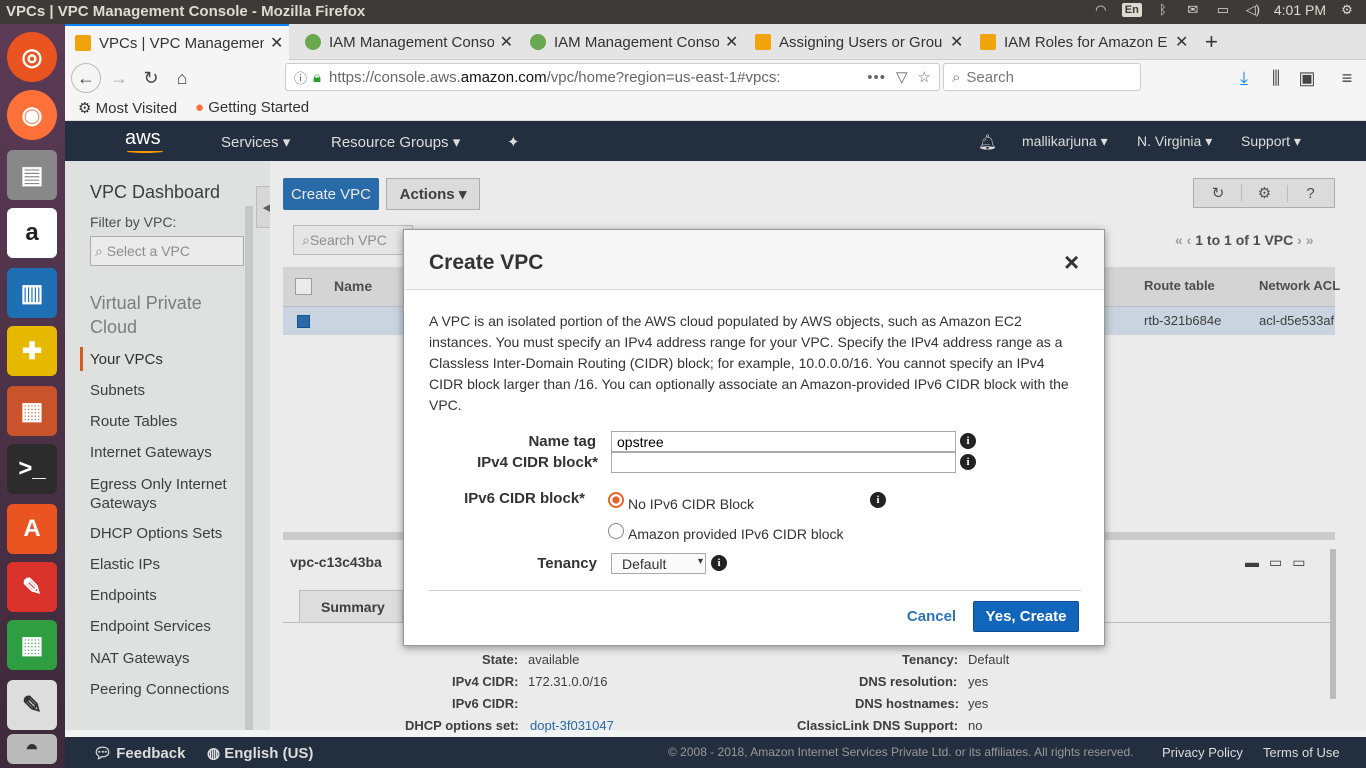 This screenshot has width=1366, height=768. What do you see at coordinates (32, 57) in the screenshot?
I see `ubuntu-dash-icon: ◎` at bounding box center [32, 57].